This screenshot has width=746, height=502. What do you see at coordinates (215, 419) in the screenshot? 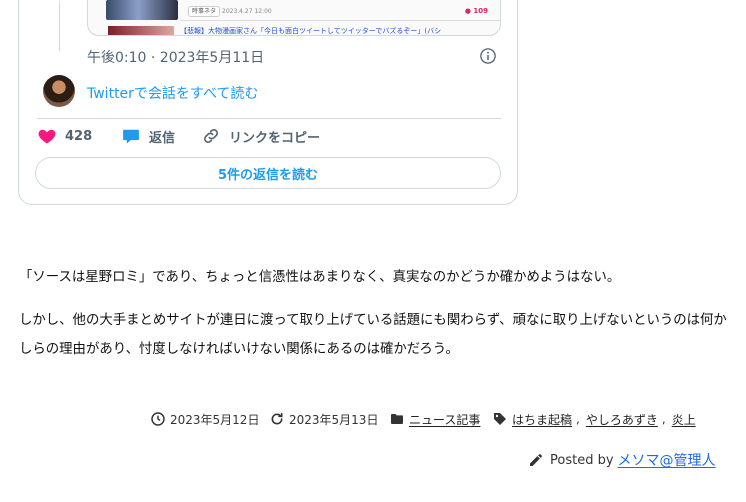
I see `published-date-text: 2023年5月12日` at bounding box center [215, 419].